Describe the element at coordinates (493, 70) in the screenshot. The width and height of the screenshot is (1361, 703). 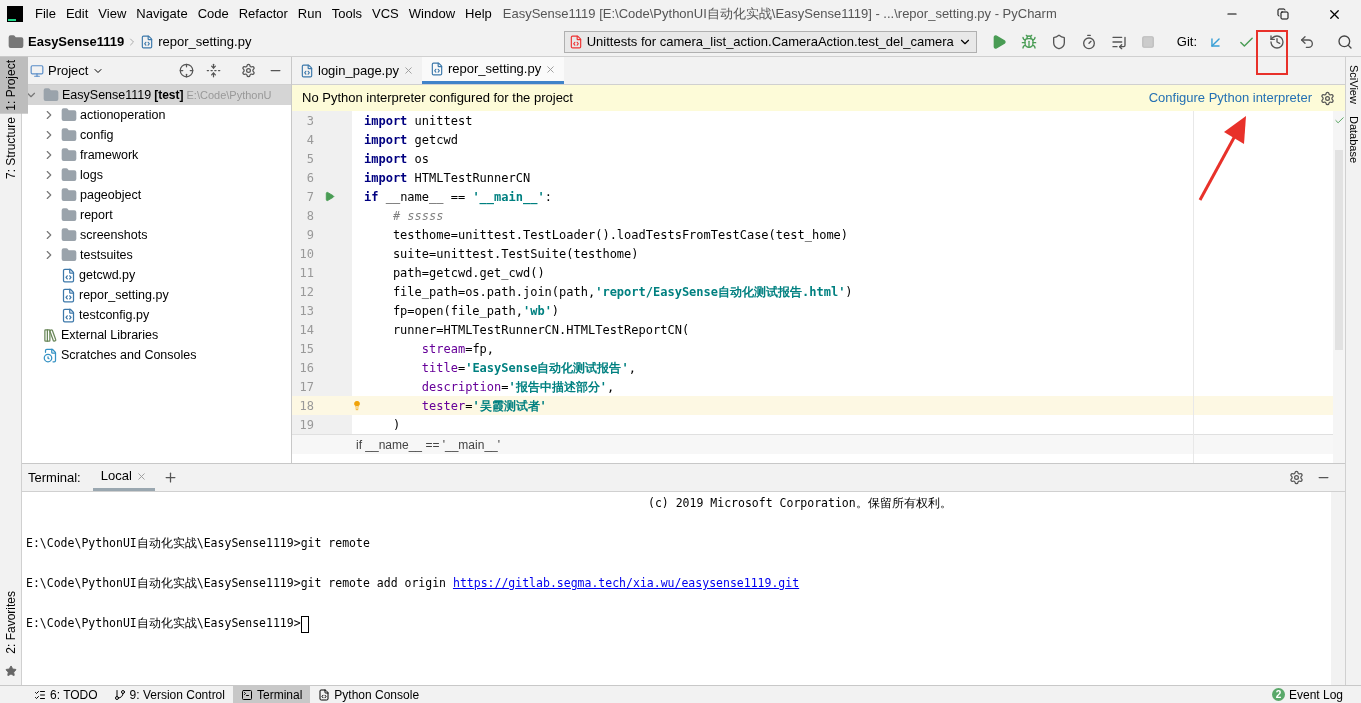
I see `editor-tab: repor_setting.py` at that location.